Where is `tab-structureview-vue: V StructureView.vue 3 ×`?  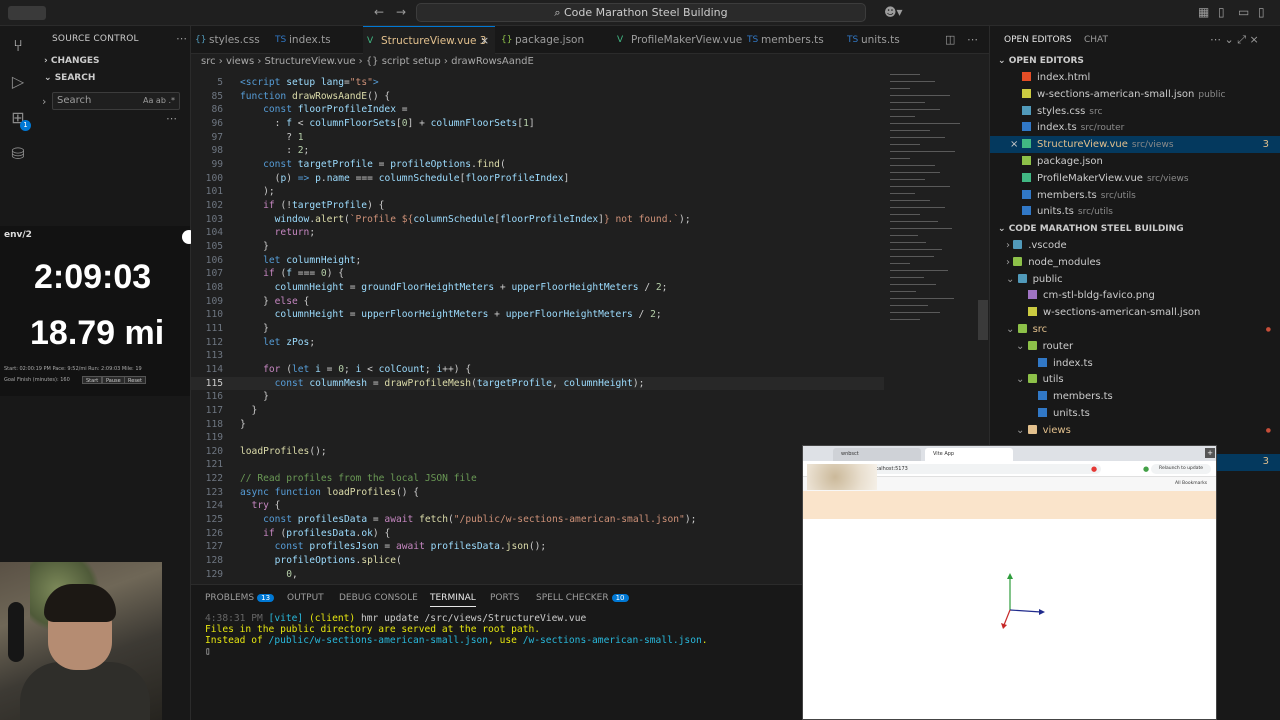
tab-structureview-vue: V StructureView.vue 3 × is located at coordinates (429, 40).